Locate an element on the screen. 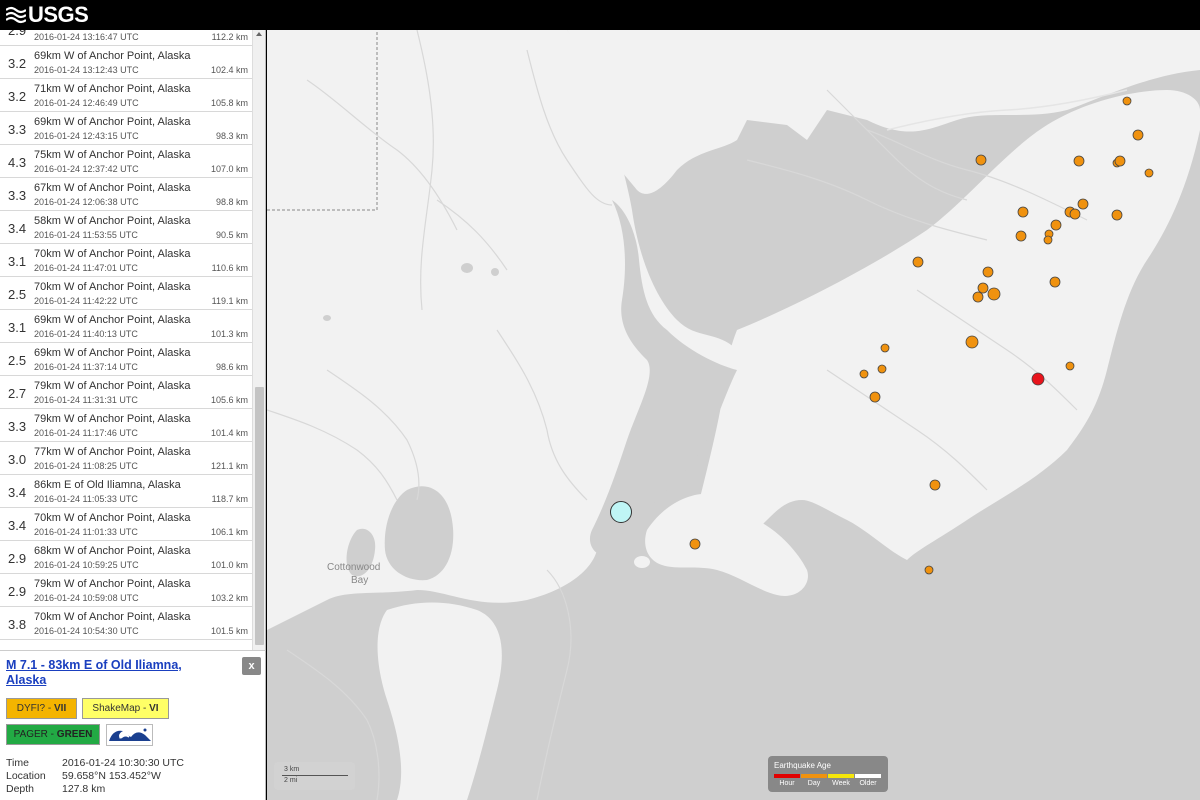 This screenshot has width=1200, height=800. list-item: 2.9 2016-01-24 13:16:47 UTC 112.2 km is located at coordinates (126, 38).